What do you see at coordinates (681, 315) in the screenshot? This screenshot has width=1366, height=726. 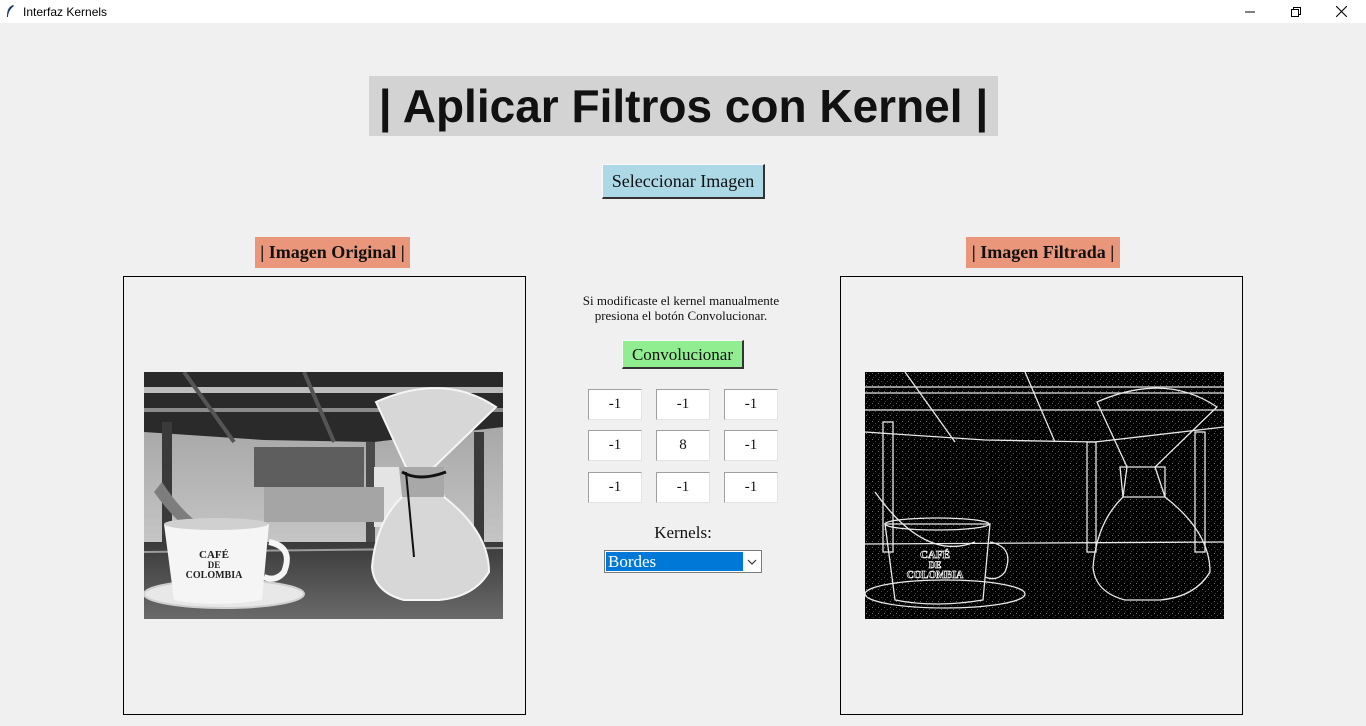 I see `hint-line-2: presiona el botón Convolucionar.` at bounding box center [681, 315].